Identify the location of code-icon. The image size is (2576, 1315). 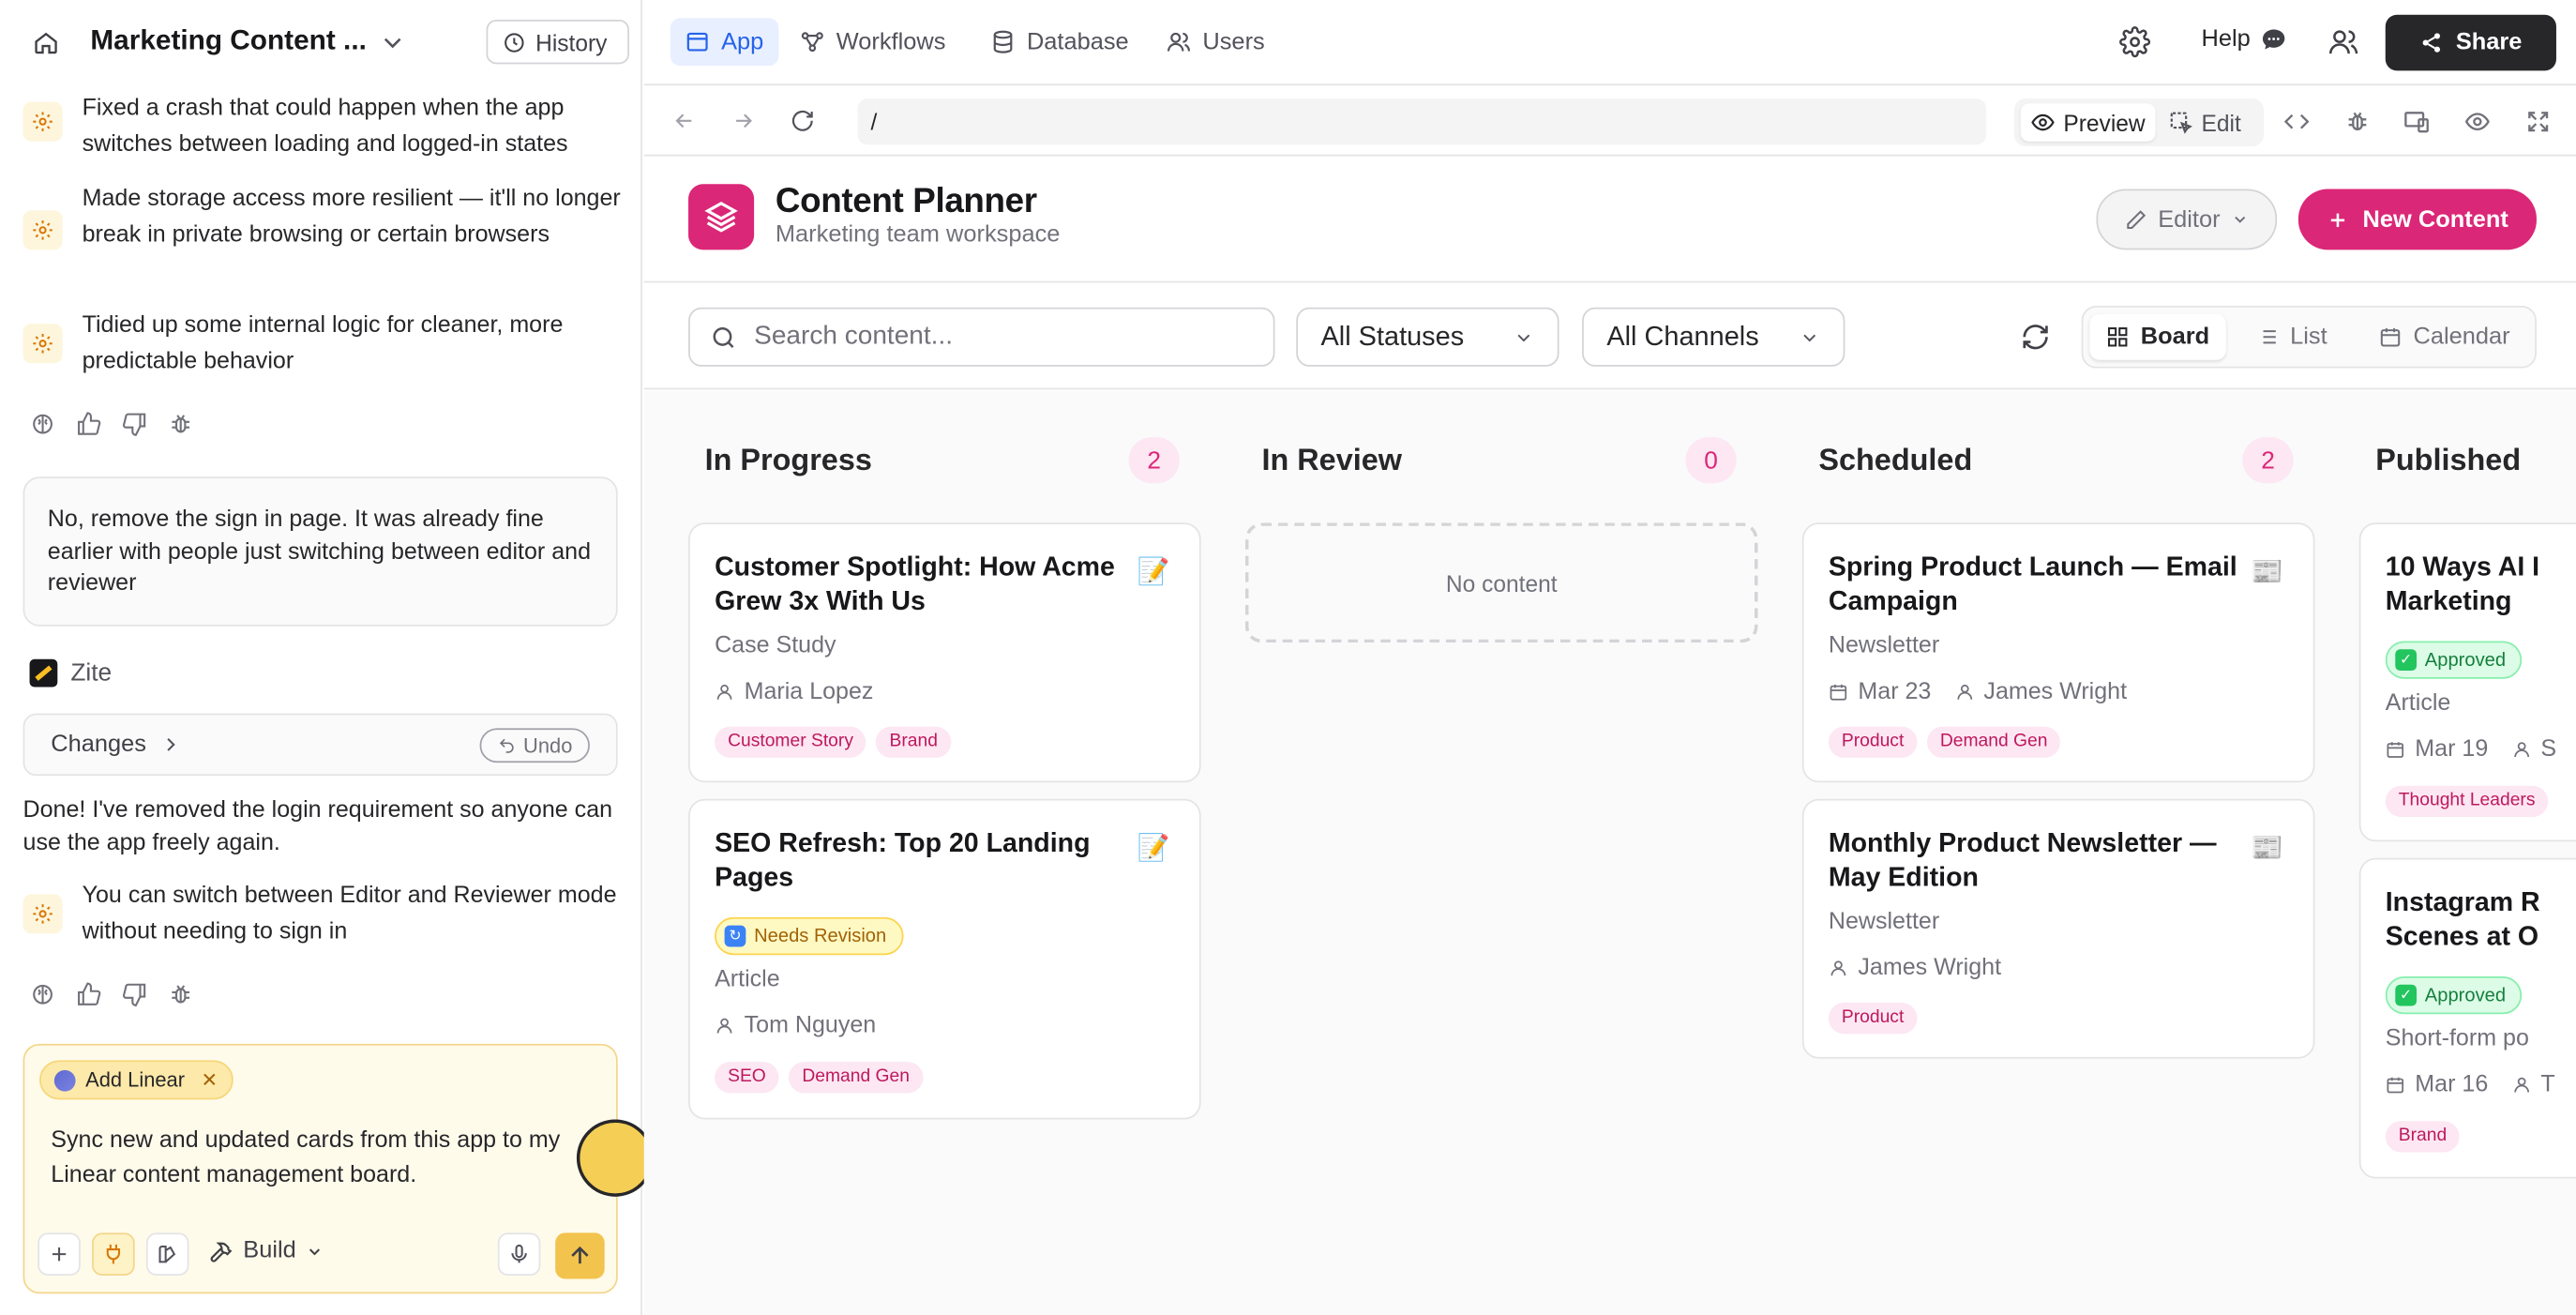
(2296, 122).